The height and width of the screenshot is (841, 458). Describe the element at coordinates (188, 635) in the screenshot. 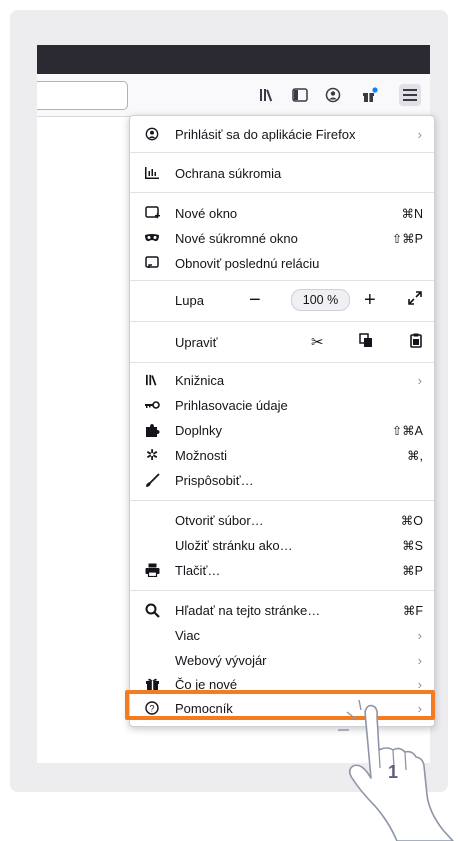

I see `menu-item-label: Viac` at that location.